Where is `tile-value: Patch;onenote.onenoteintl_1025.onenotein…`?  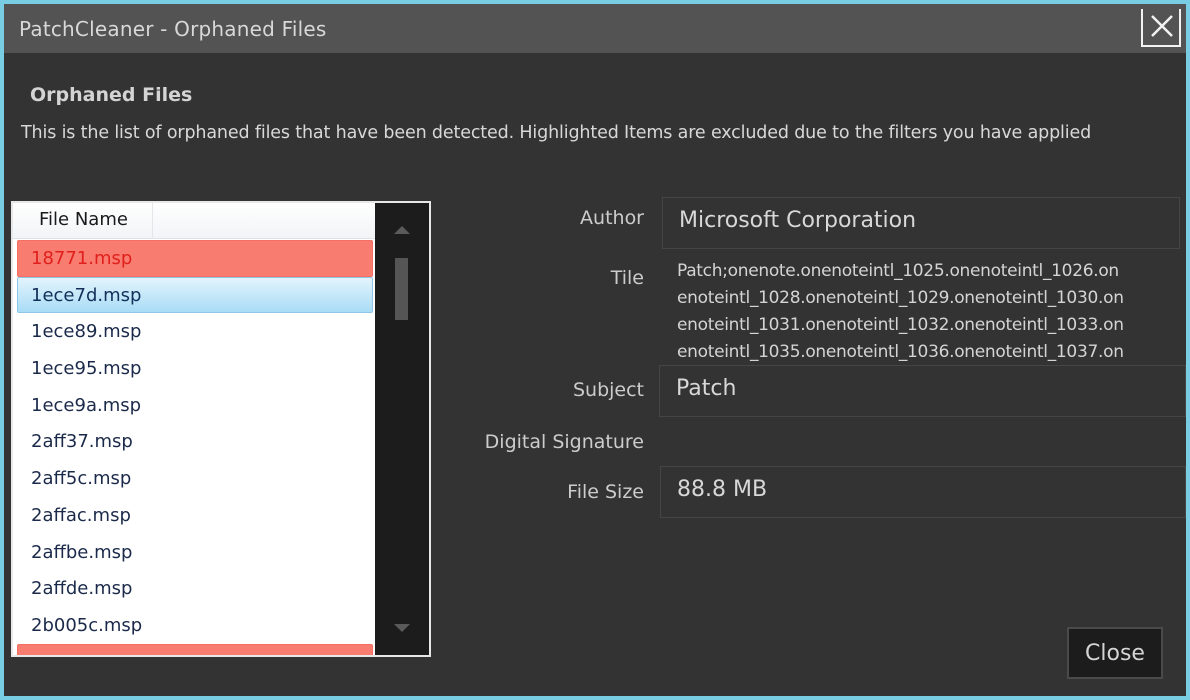
tile-value: Patch;onenote.onenoteintl_1025.onenotein… is located at coordinates (929, 312).